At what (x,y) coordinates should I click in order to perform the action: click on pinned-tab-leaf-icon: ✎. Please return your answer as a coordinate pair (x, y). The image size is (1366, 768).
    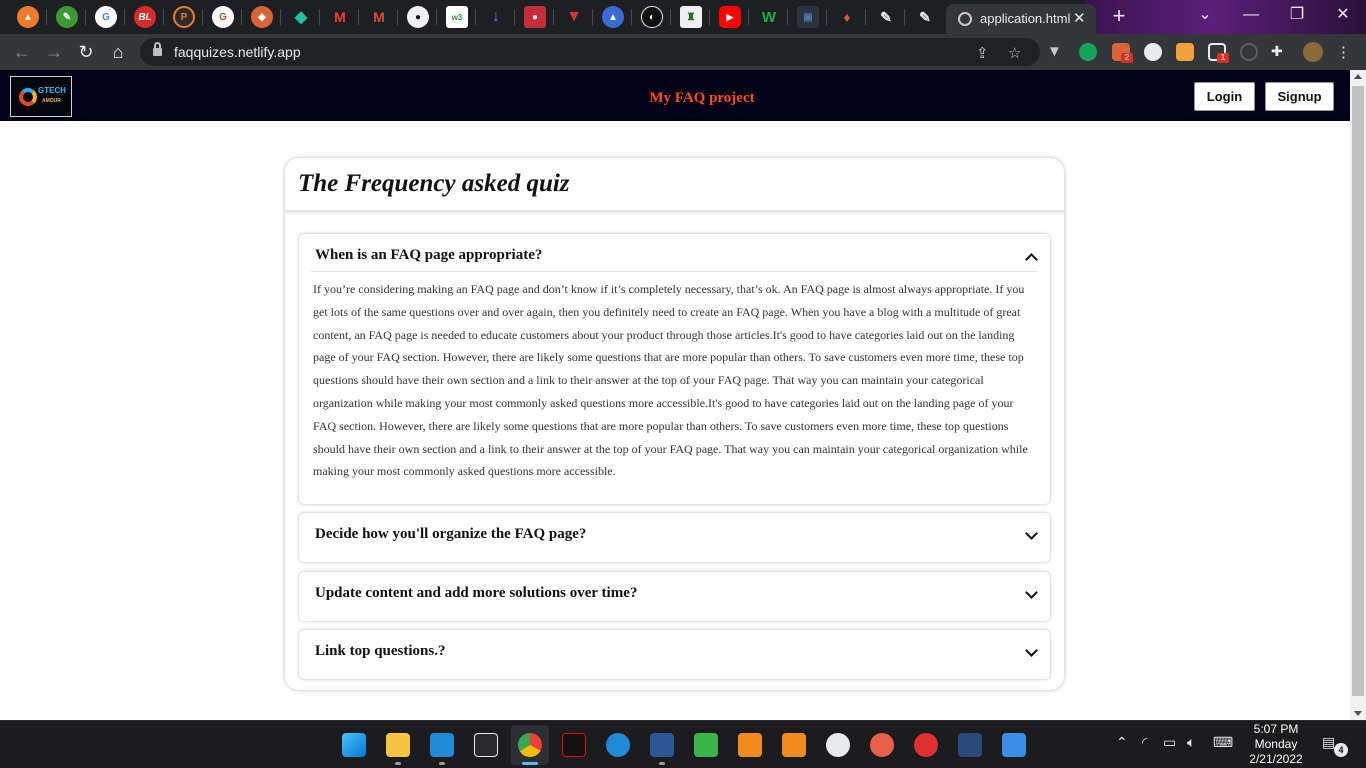
    Looking at the image, I should click on (67, 17).